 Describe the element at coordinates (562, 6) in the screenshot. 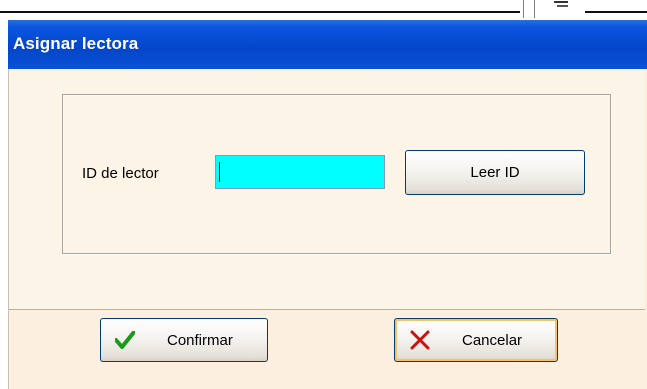

I see `background-toolbar-icon` at that location.